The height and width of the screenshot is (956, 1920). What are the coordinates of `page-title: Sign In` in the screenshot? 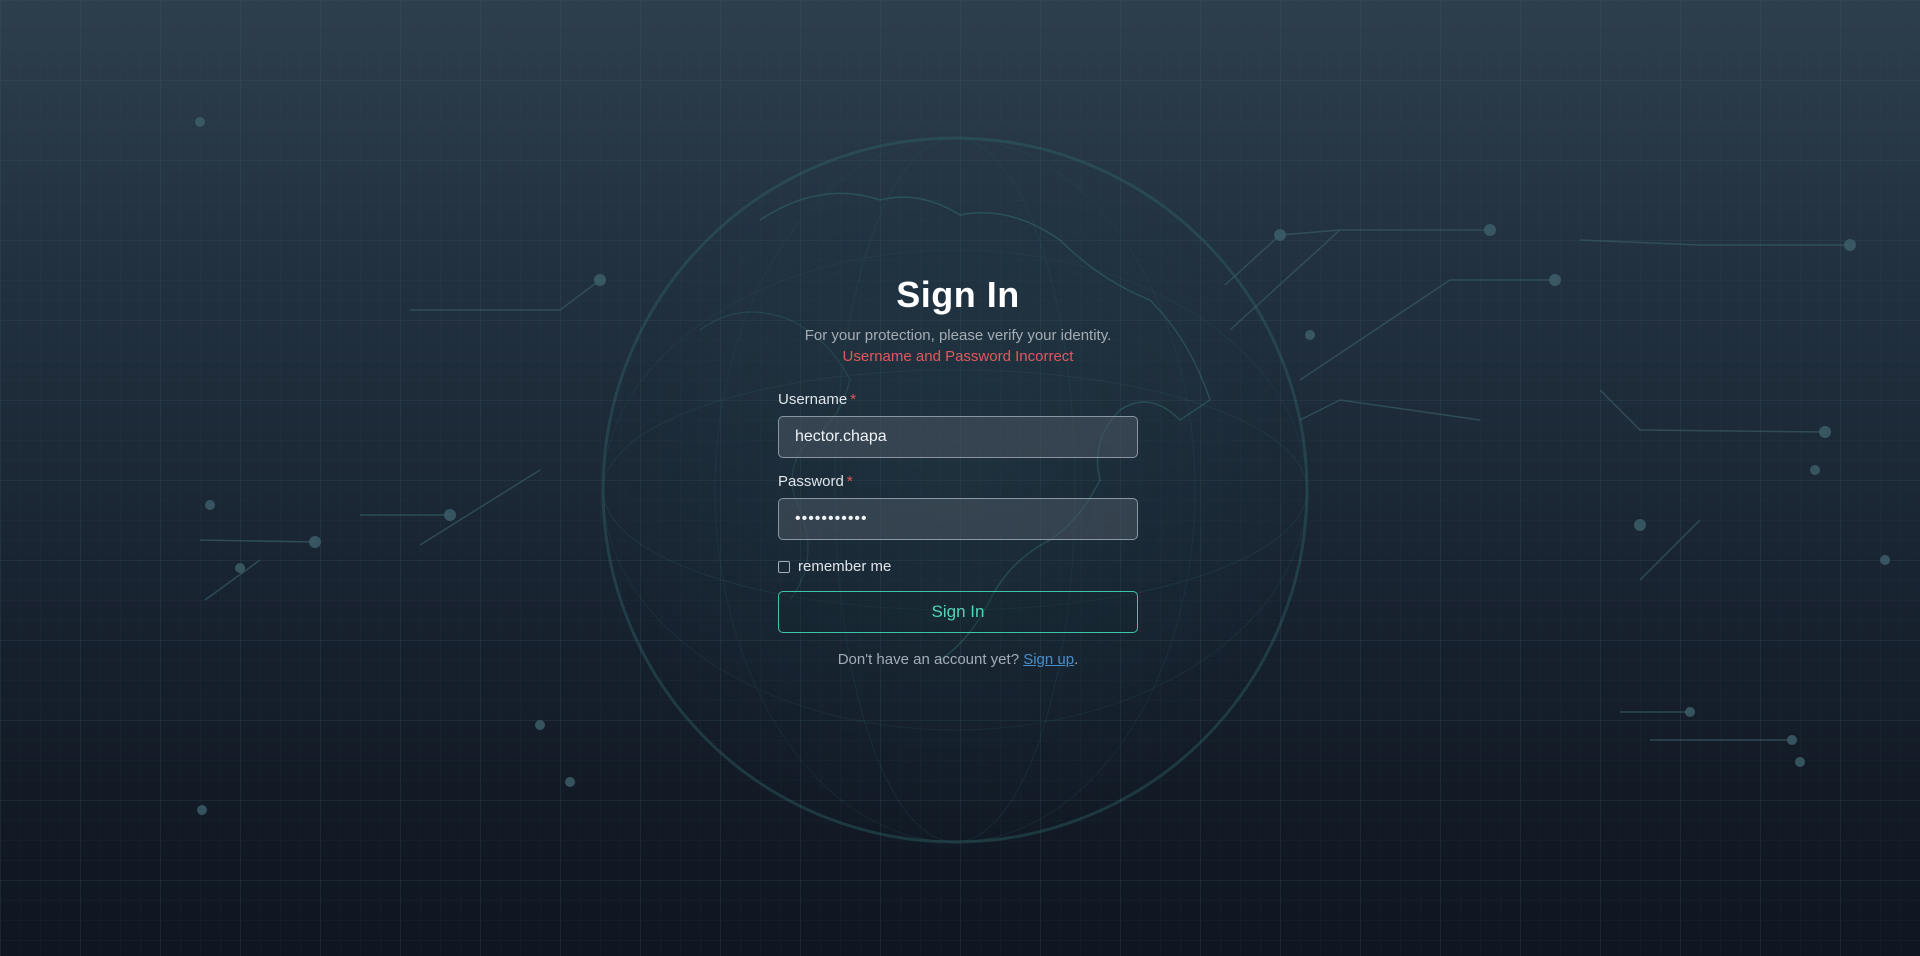 It's located at (958, 294).